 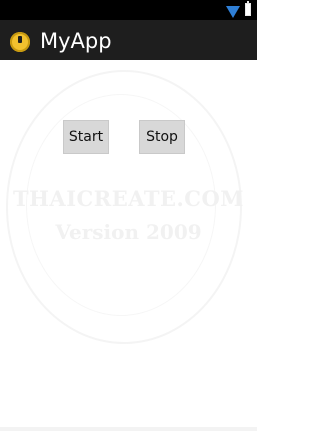 I want to click on status-bar, so click(x=128, y=10).